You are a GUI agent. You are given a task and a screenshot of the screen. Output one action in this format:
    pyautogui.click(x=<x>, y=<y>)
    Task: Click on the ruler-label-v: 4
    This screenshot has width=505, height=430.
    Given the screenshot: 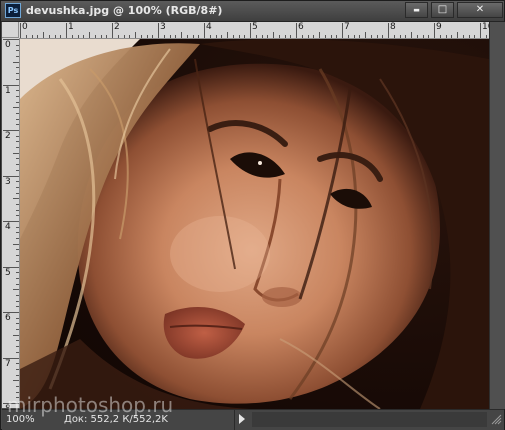 What is the action you would take?
    pyautogui.click(x=8, y=227)
    